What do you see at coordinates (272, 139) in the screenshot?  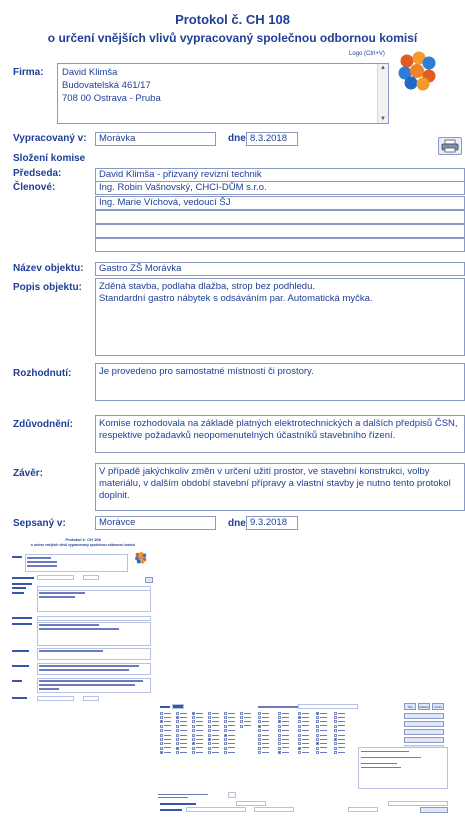 I see `prepared-date-field: 8.3.2018` at bounding box center [272, 139].